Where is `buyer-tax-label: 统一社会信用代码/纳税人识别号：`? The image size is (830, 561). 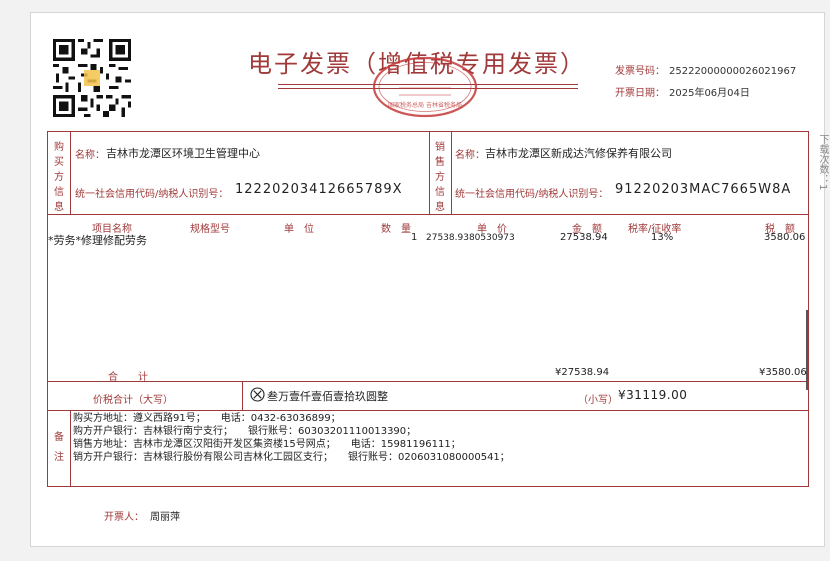 buyer-tax-label: 统一社会信用代码/纳税人识别号： is located at coordinates (152, 194).